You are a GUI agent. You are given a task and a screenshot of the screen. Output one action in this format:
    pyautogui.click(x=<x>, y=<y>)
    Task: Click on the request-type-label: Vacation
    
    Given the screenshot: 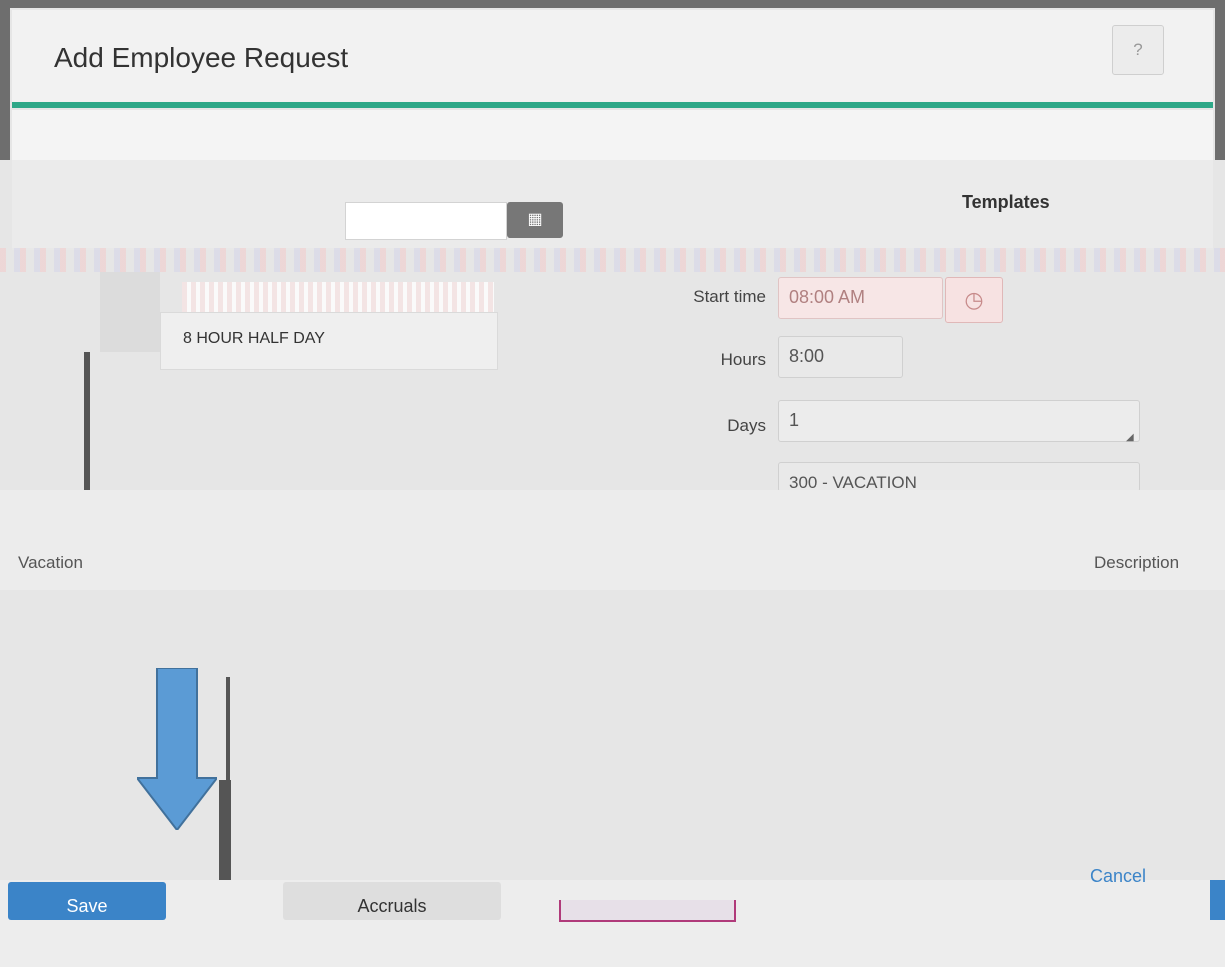 What is the action you would take?
    pyautogui.click(x=50, y=562)
    